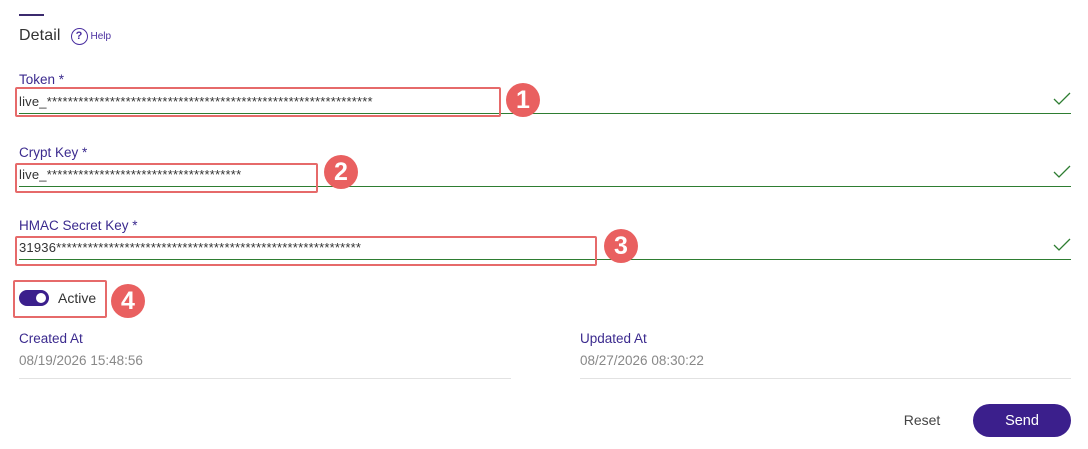 This screenshot has width=1088, height=449. Describe the element at coordinates (78, 225) in the screenshot. I see `hmac-secret-key-label: HMAC Secret Key *` at that location.